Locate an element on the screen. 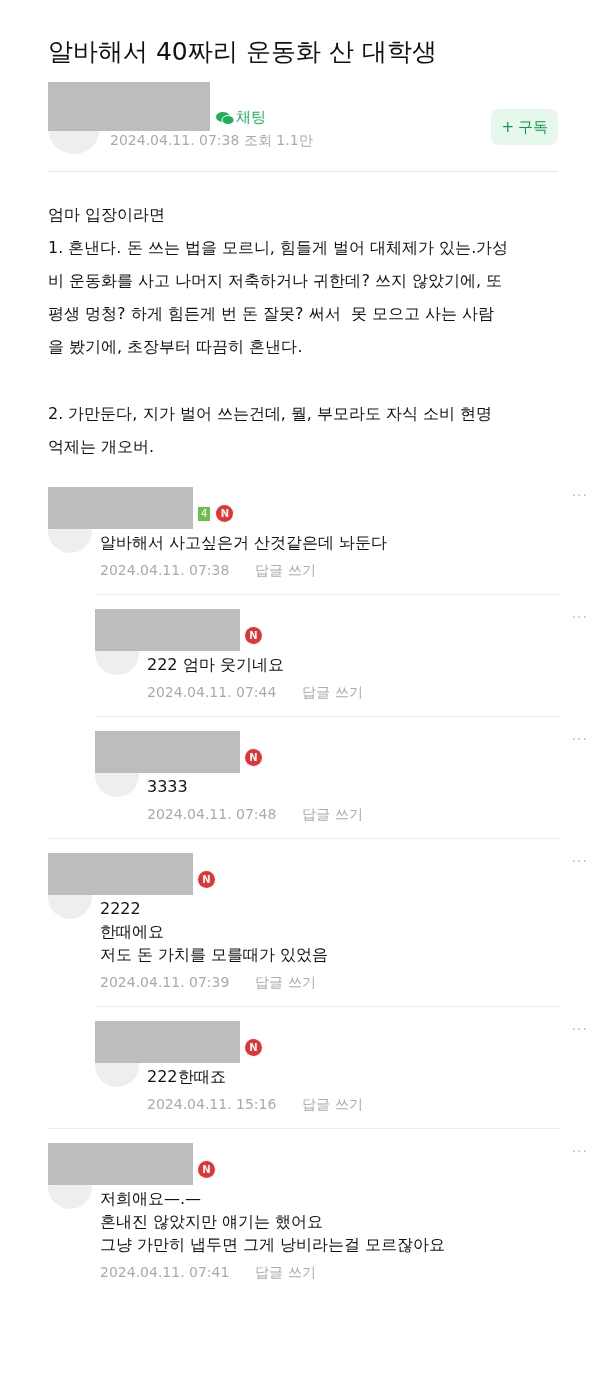  plus-icon: + is located at coordinates (507, 127).